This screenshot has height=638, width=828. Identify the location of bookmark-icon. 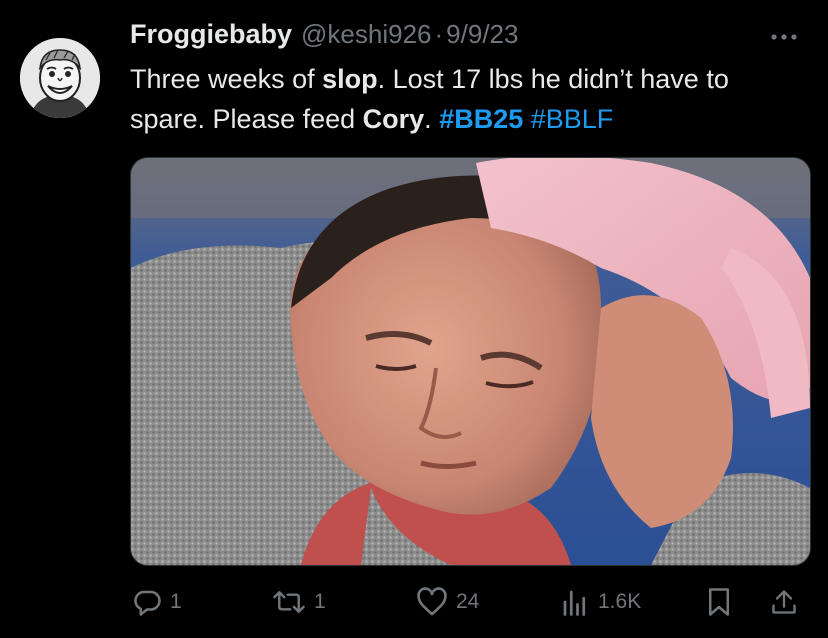
(719, 602).